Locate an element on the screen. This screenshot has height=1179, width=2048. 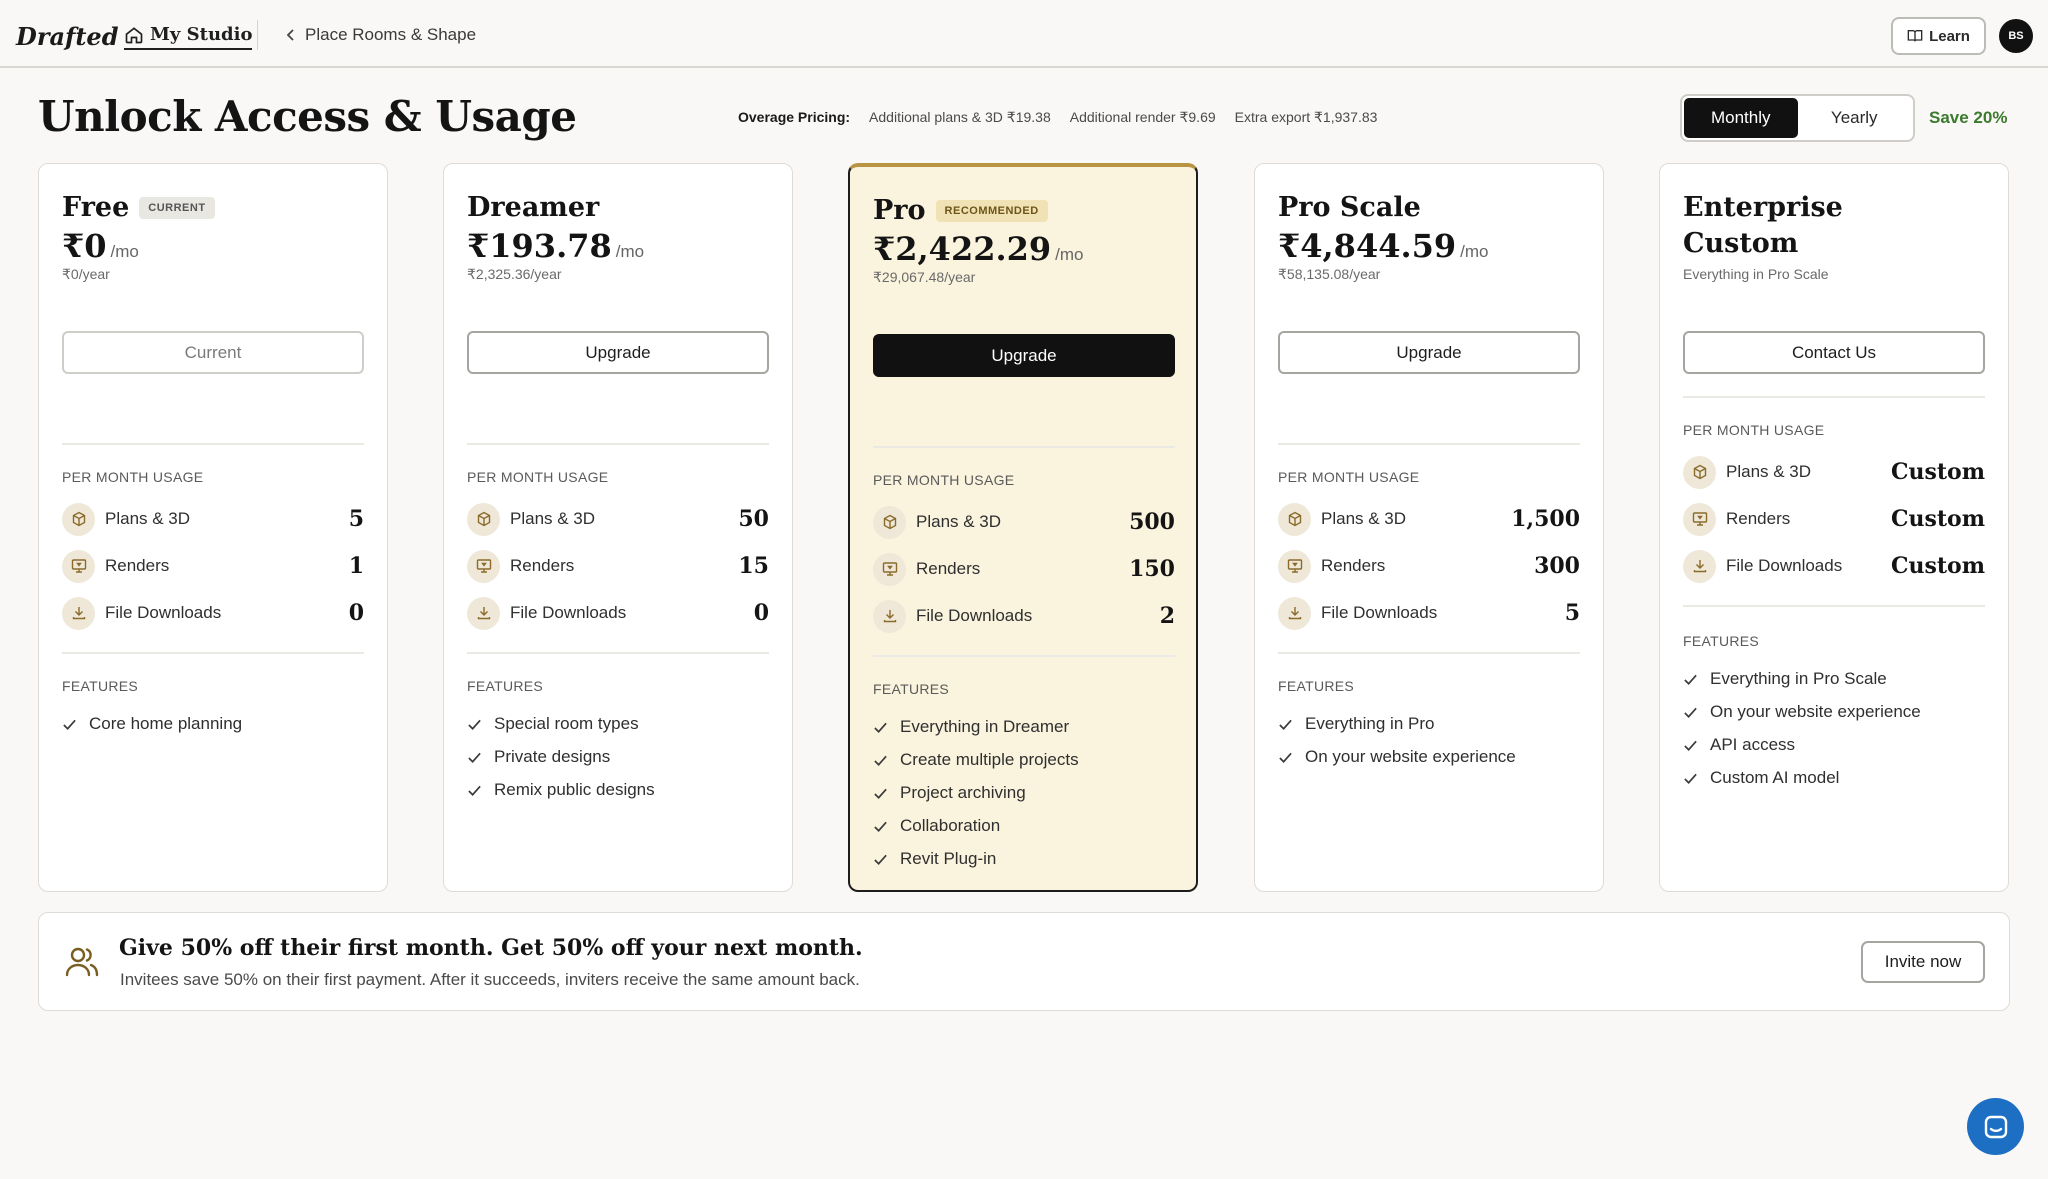
feature-item: Special room types is located at coordinates (553, 724).